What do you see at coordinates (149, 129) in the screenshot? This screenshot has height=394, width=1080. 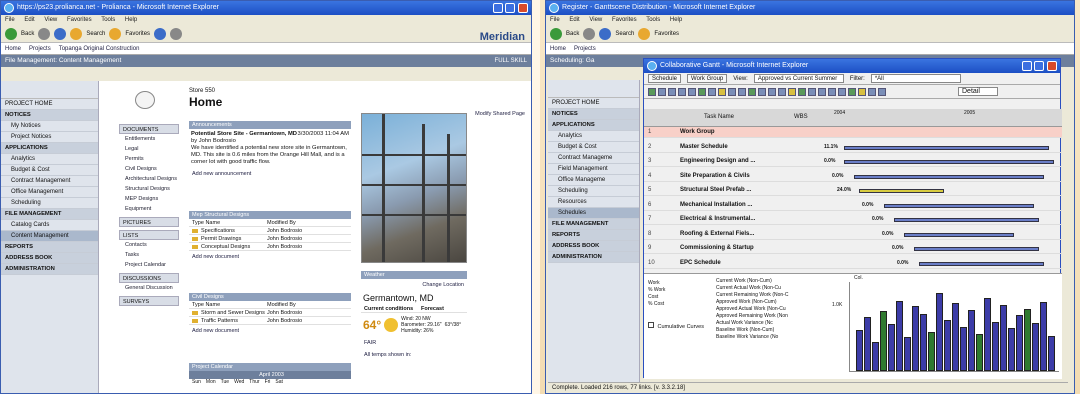 I see `nav-section: DOCUMENTS` at bounding box center [149, 129].